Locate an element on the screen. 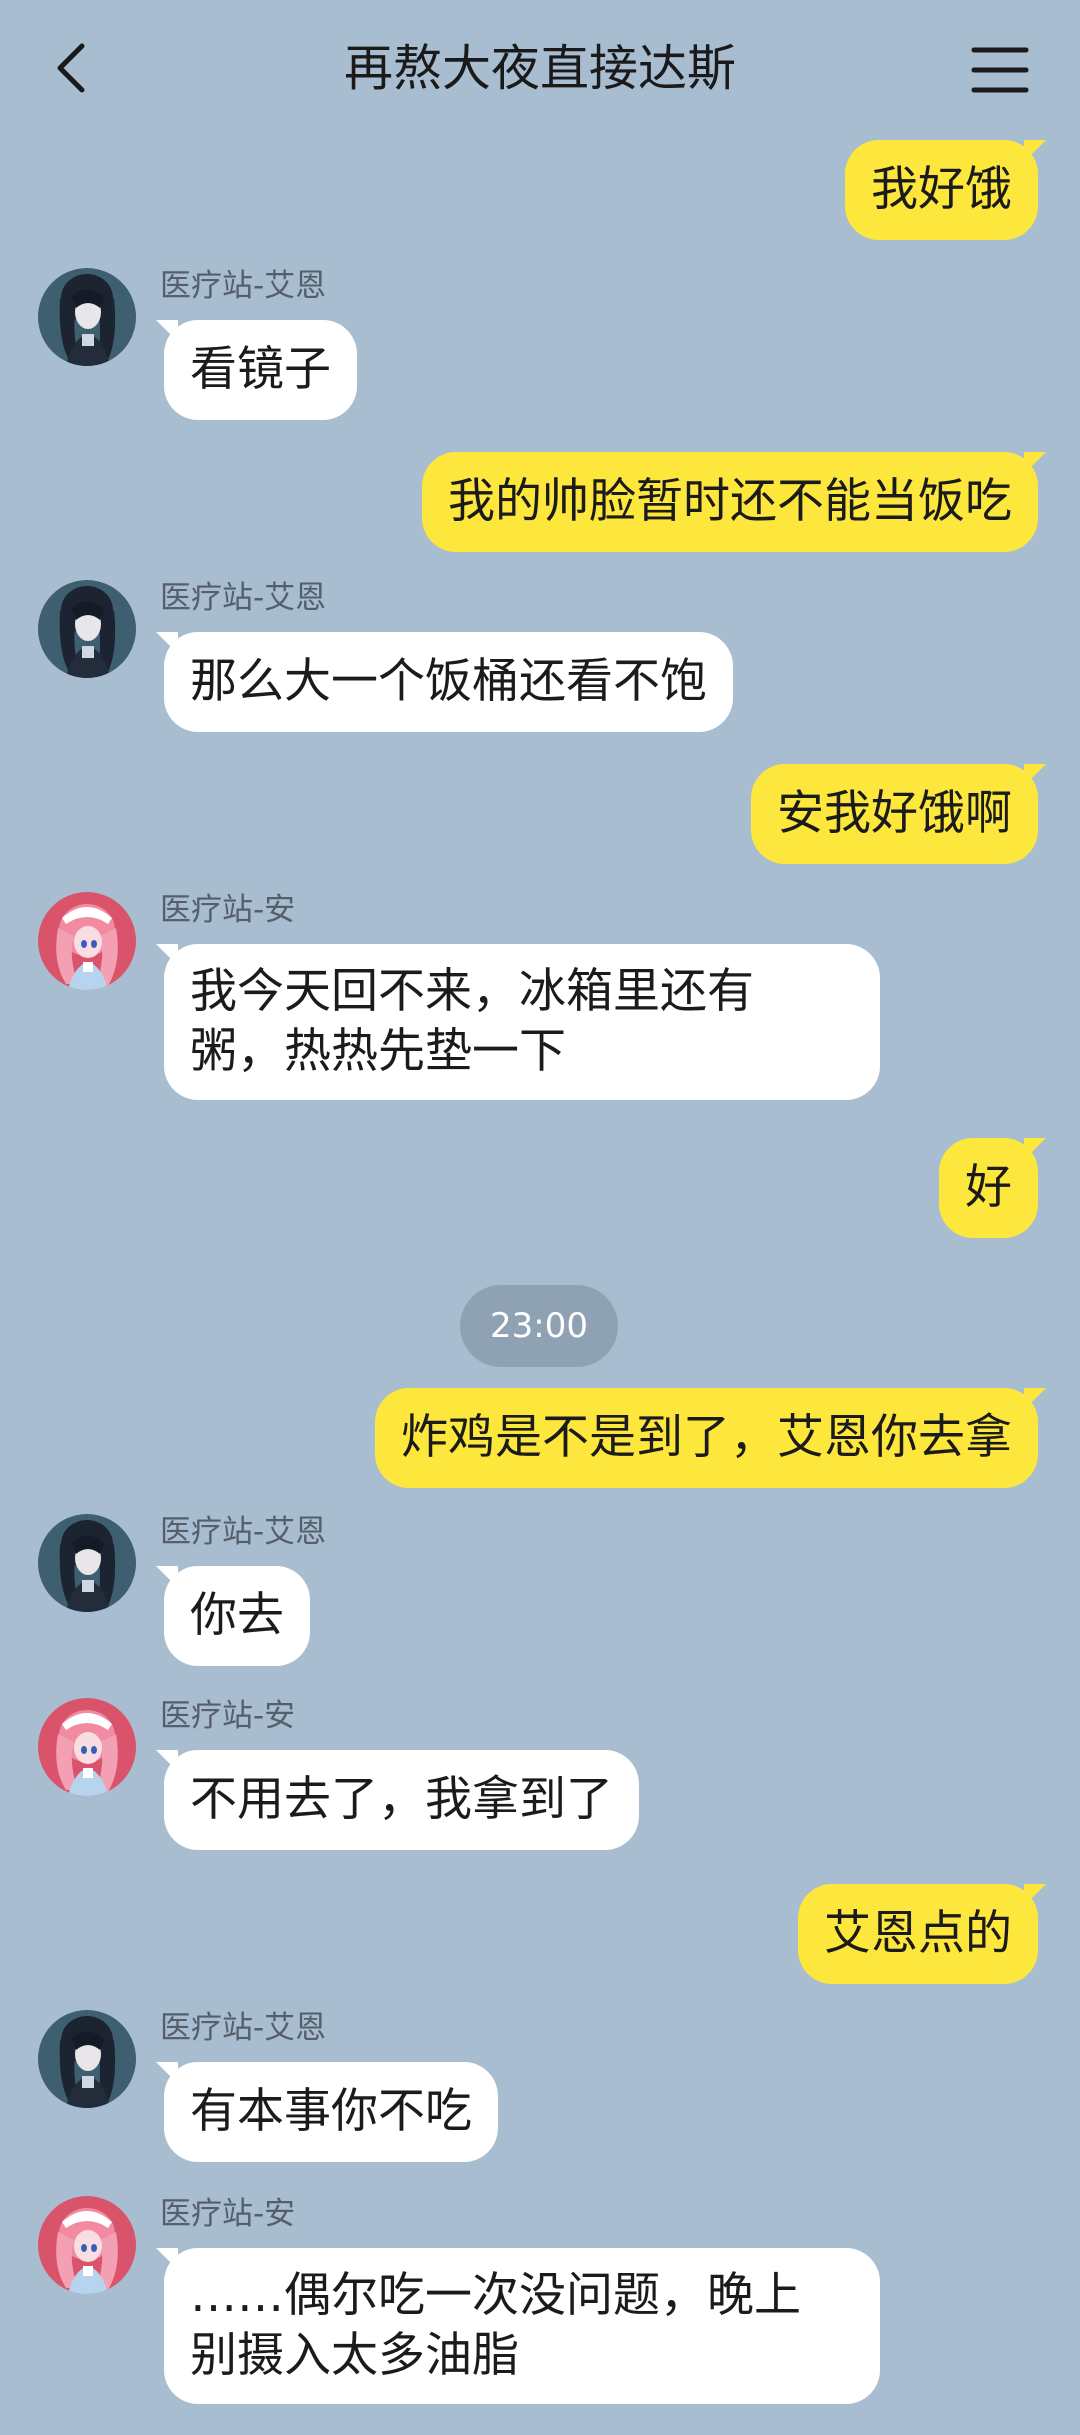  message-row: 医疗站-艾恩 那么大一个饭桶还看不饱 is located at coordinates (438, 665).